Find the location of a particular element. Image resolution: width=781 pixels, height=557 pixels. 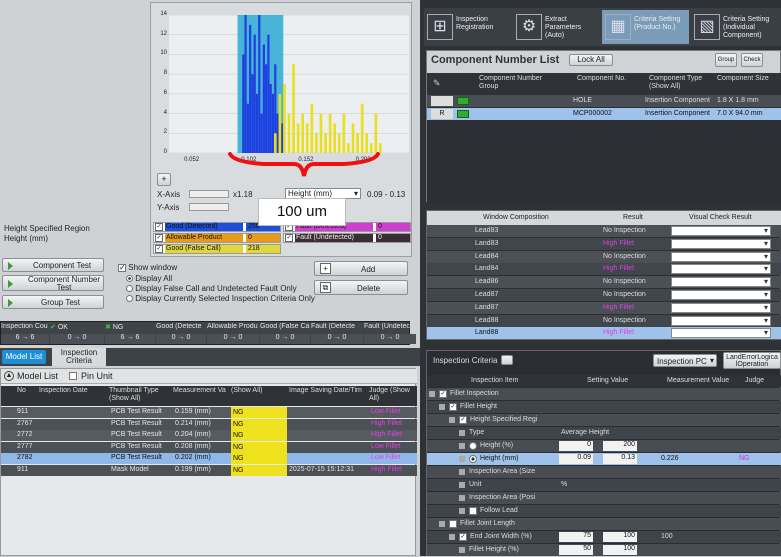

component-col-header: Component Type (Show All) is located at coordinates (684, 83).